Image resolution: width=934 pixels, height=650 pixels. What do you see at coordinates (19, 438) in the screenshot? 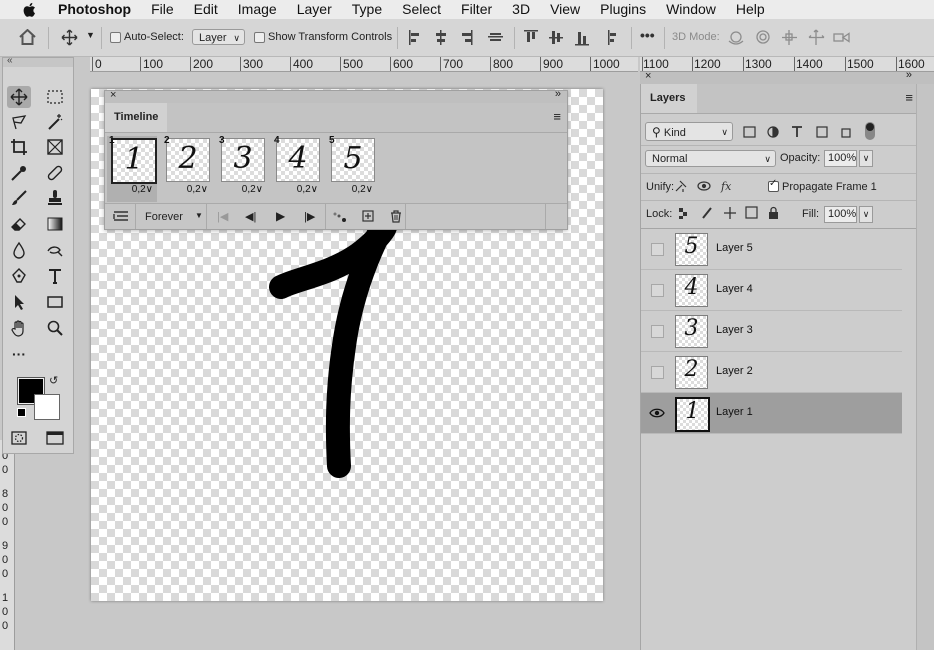
I see `quick-mask-button` at bounding box center [19, 438].